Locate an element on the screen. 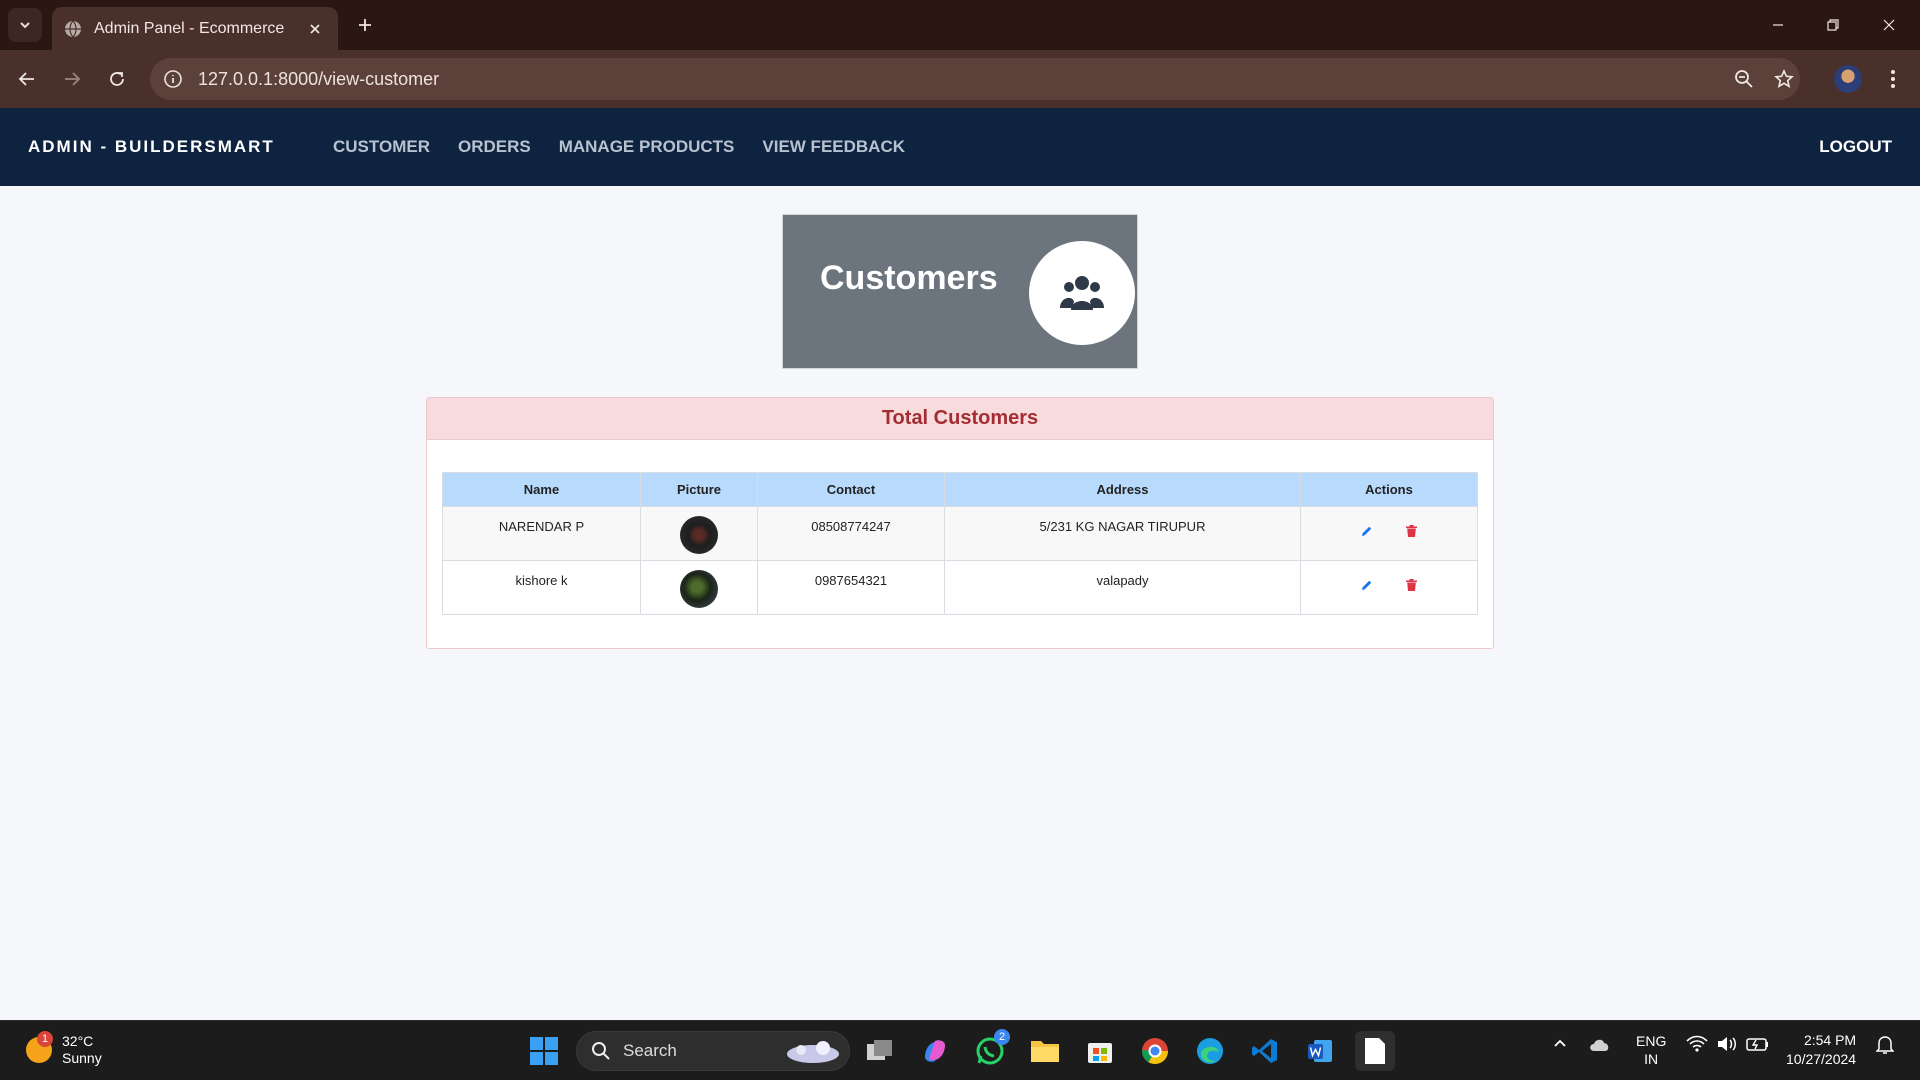 This screenshot has width=1920, height=1080. task-view-button is located at coordinates (880, 1051).